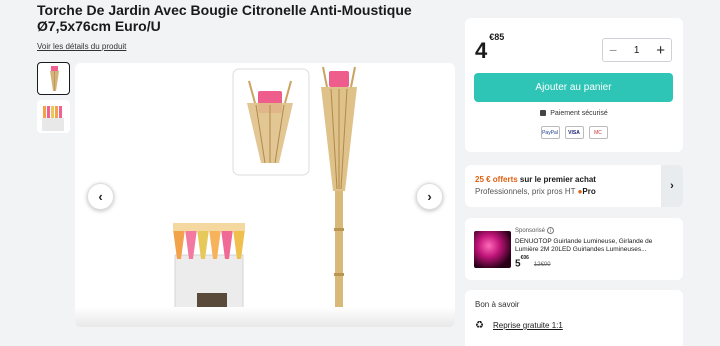 Image resolution: width=720 pixels, height=346 pixels. Describe the element at coordinates (550, 132) in the screenshot. I see `paypal-icon: PayPal` at that location.